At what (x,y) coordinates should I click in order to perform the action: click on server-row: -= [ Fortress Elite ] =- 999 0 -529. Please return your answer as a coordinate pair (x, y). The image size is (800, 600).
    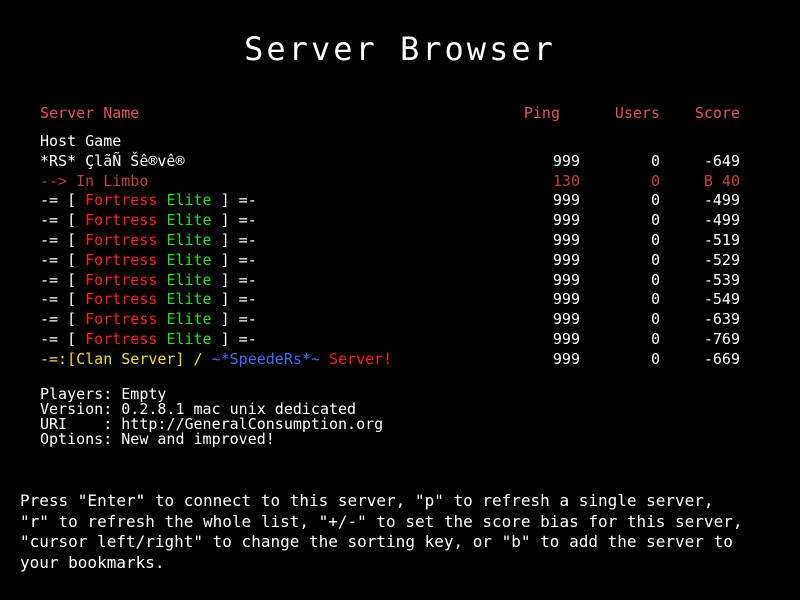
    Looking at the image, I should click on (390, 261).